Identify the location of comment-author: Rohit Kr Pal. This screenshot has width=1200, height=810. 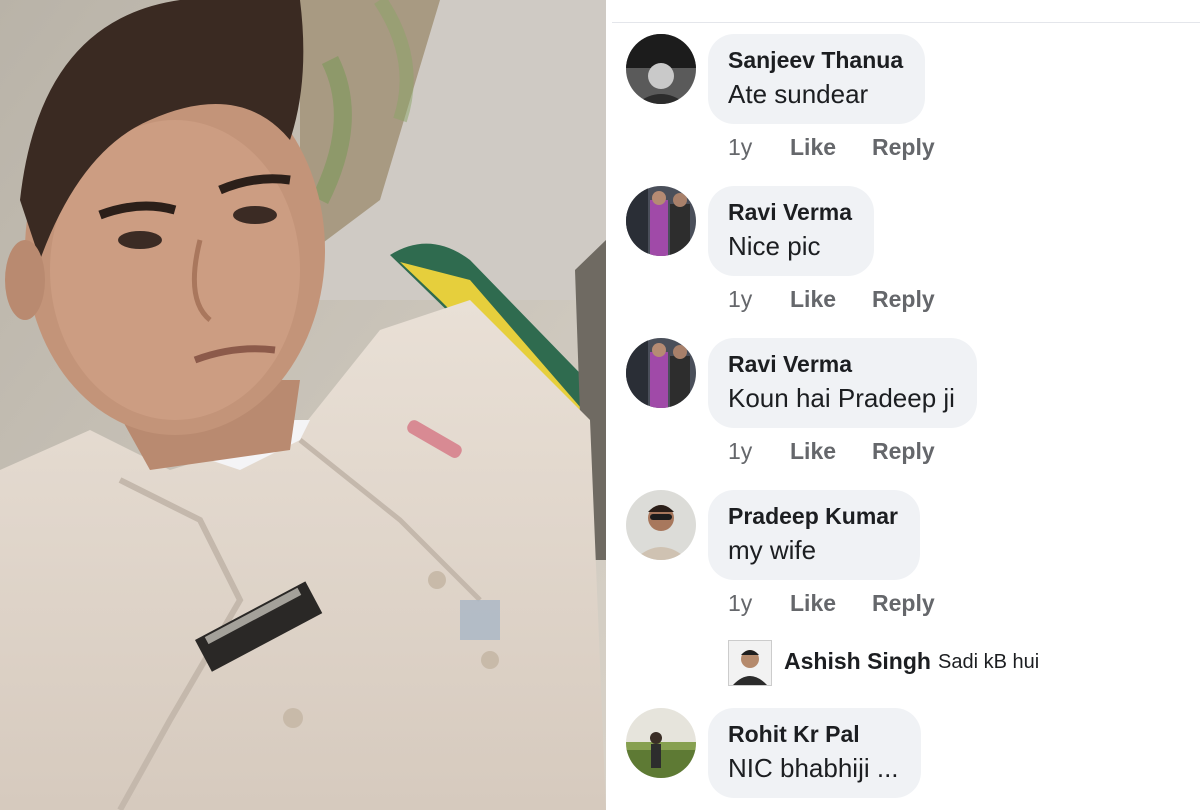
(813, 734).